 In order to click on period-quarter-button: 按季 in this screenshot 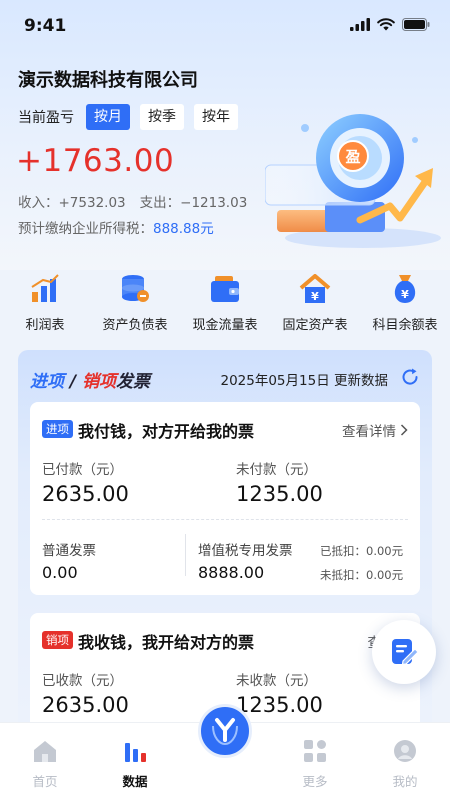, I will do `click(162, 117)`.